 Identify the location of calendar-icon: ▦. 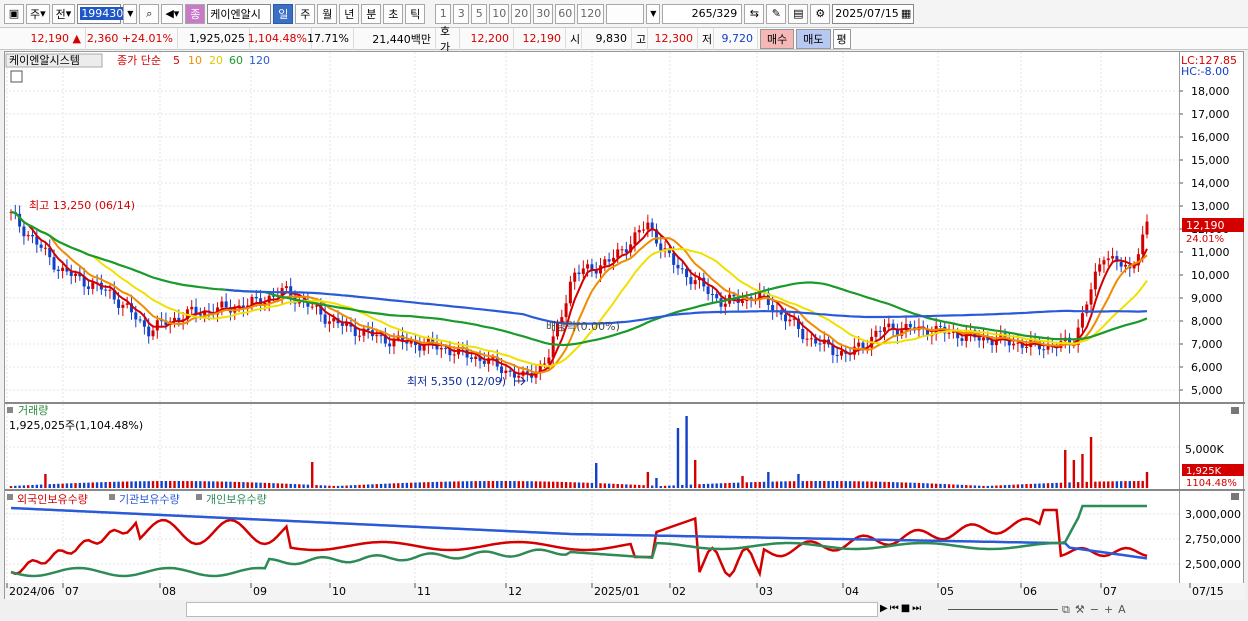
(906, 13).